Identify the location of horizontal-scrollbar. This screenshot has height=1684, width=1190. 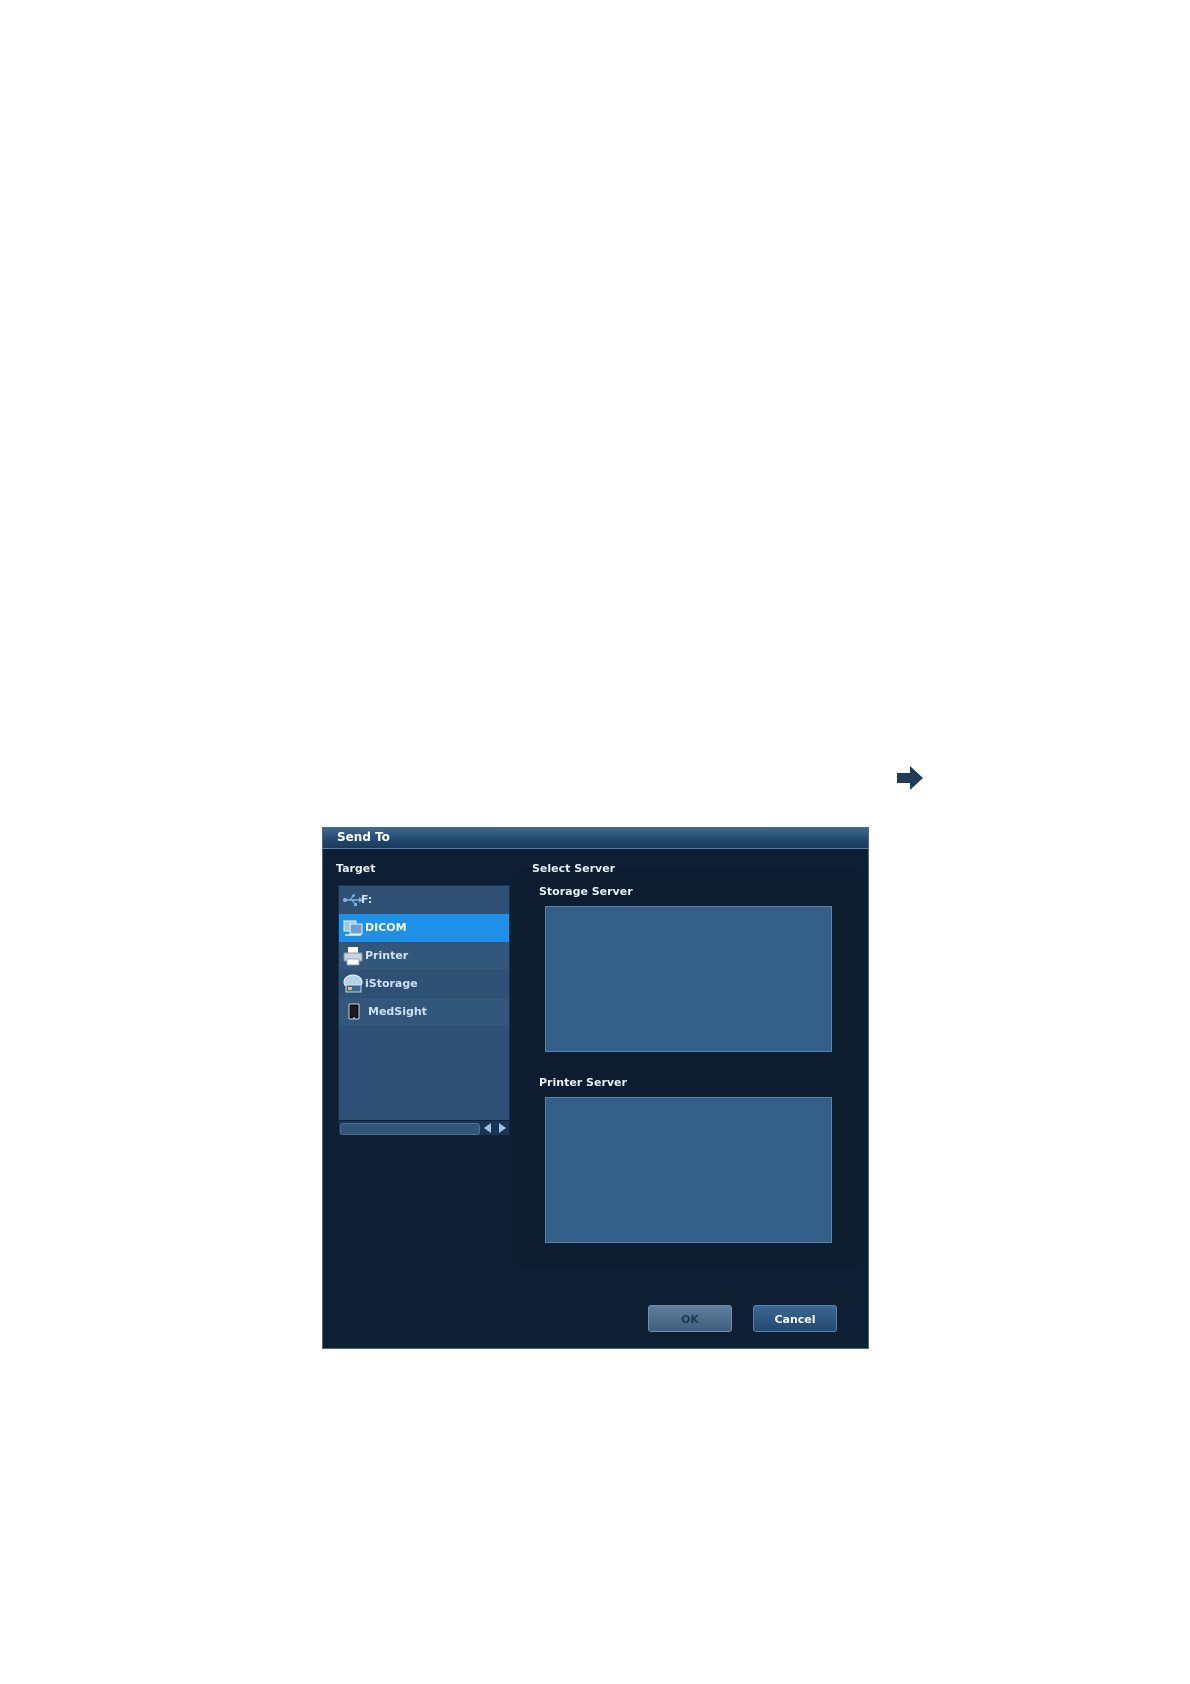
(424, 1128).